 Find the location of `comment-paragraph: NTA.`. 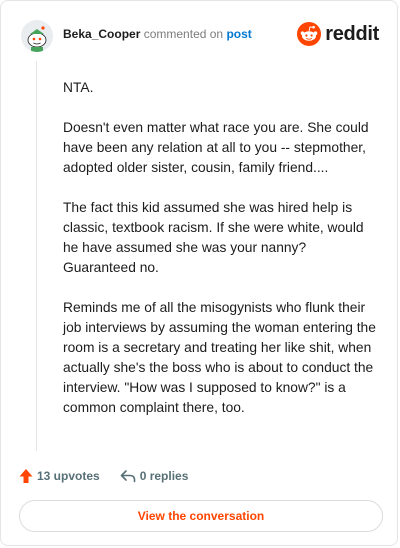

comment-paragraph: NTA. is located at coordinates (78, 87).